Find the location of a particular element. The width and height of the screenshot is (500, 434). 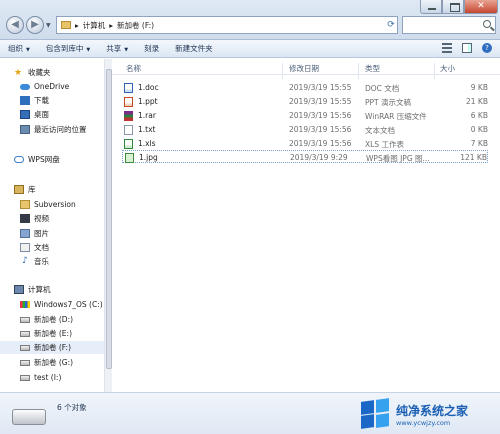

sidebar-item-label: 图片 is located at coordinates (41, 233).